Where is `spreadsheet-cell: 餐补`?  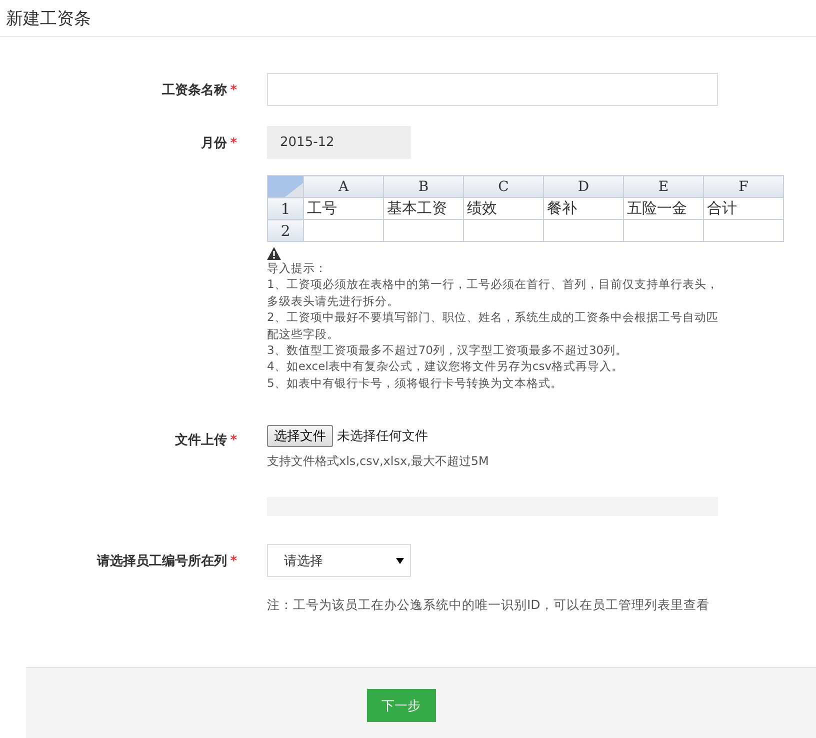
spreadsheet-cell: 餐补 is located at coordinates (584, 209).